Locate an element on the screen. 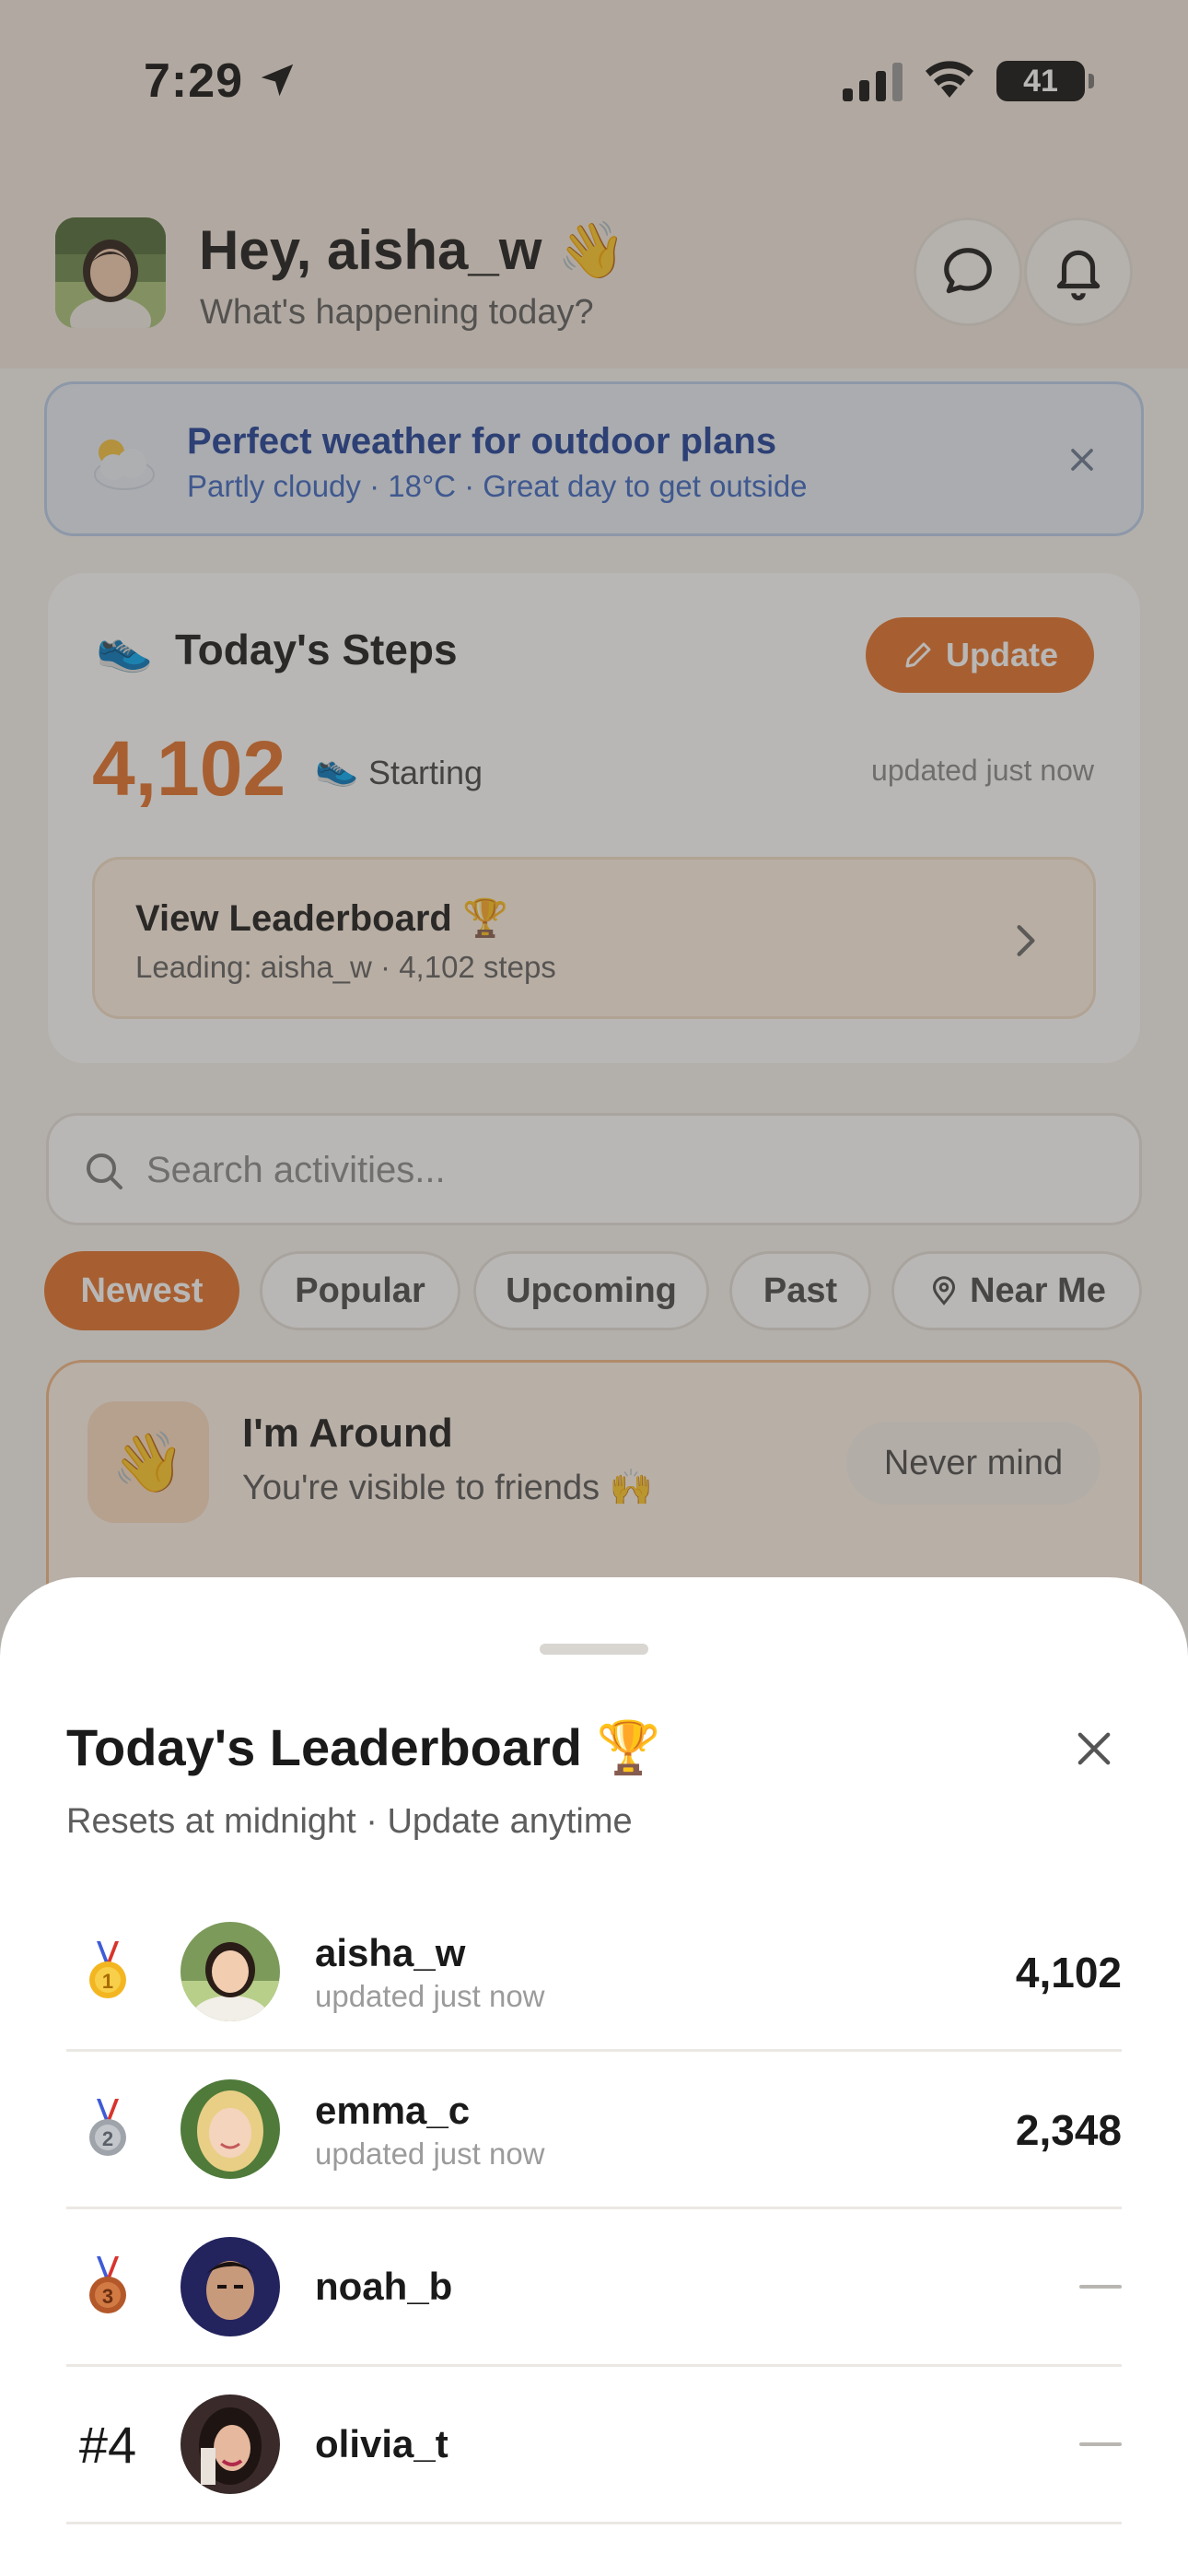 The height and width of the screenshot is (2576, 1188). svg-text: 2 is located at coordinates (107, 2138).